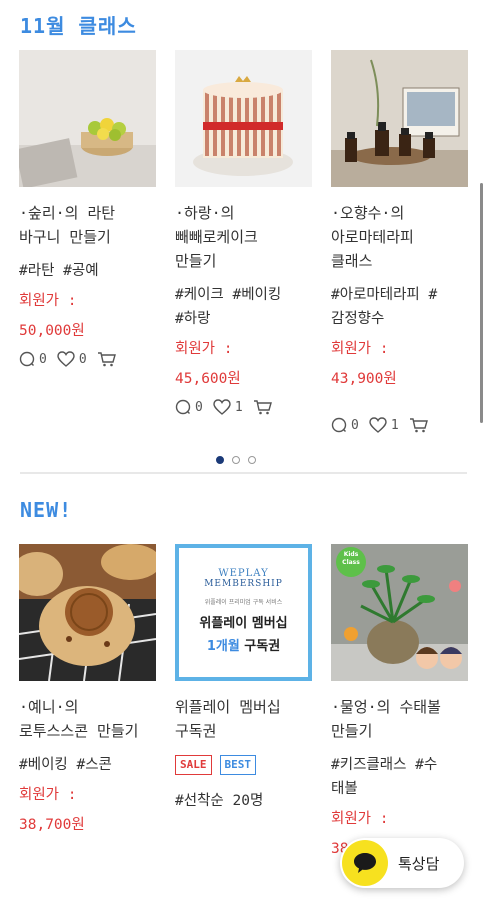  What do you see at coordinates (208, 379) in the screenshot?
I see `price-value: 45,600원` at bounding box center [208, 379].